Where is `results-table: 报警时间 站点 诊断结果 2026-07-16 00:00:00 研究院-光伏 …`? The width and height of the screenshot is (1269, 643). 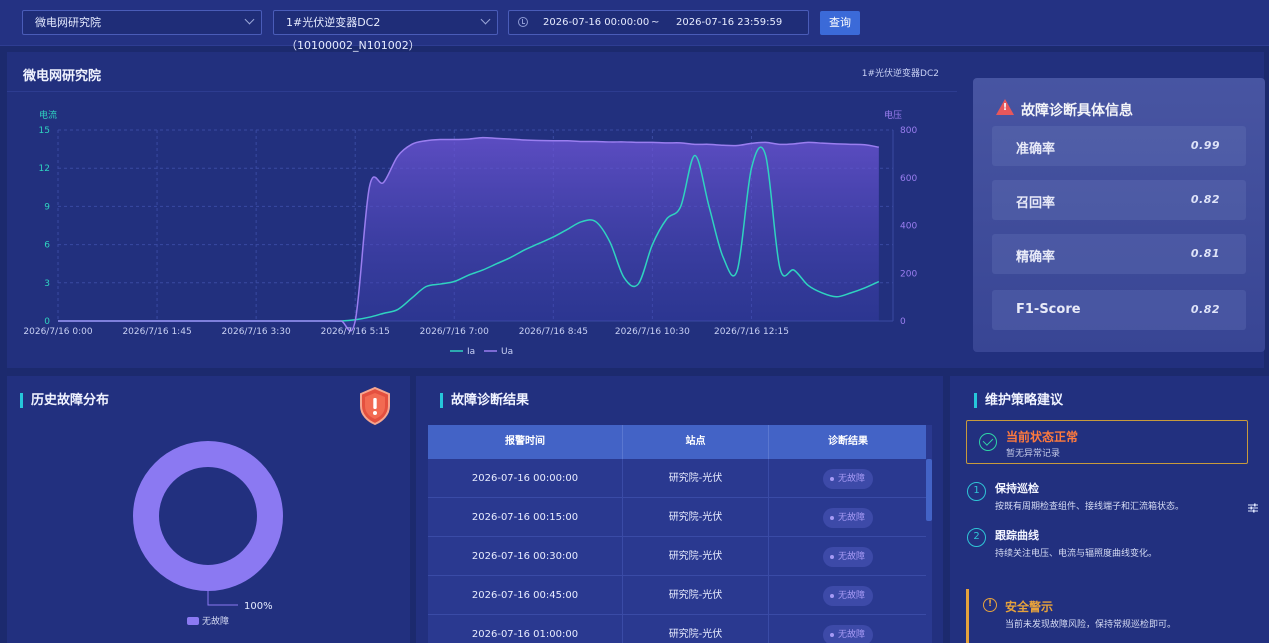
results-table: 报警时间 站点 诊断结果 2026-07-16 00:00:00 研究院-光伏 … is located at coordinates (680, 534).